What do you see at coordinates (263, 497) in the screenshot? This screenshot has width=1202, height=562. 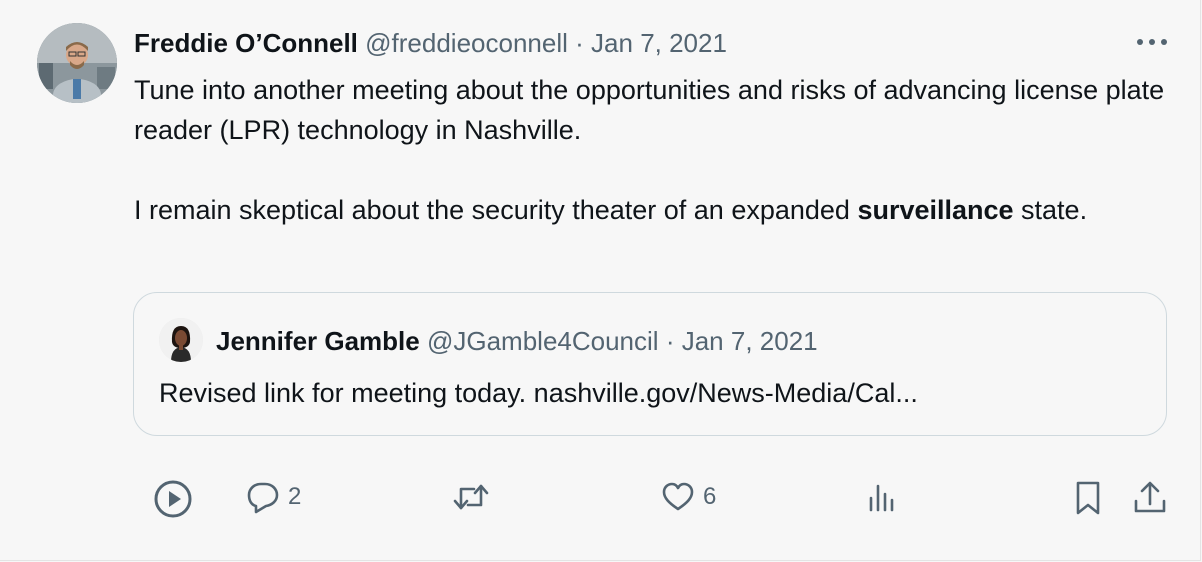 I see `reply-icon` at bounding box center [263, 497].